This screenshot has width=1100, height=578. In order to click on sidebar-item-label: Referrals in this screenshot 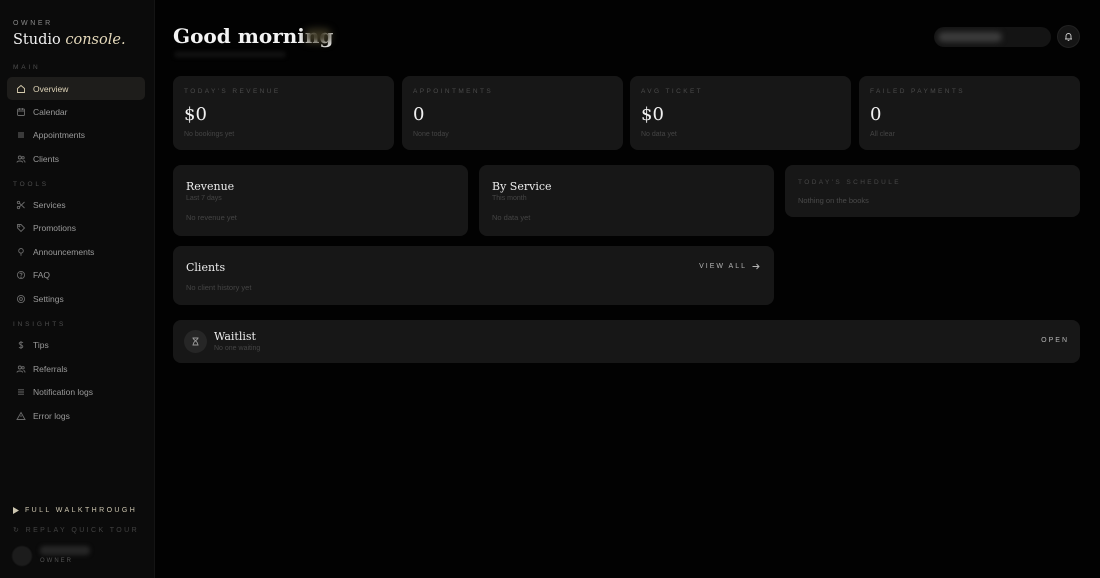, I will do `click(50, 368)`.